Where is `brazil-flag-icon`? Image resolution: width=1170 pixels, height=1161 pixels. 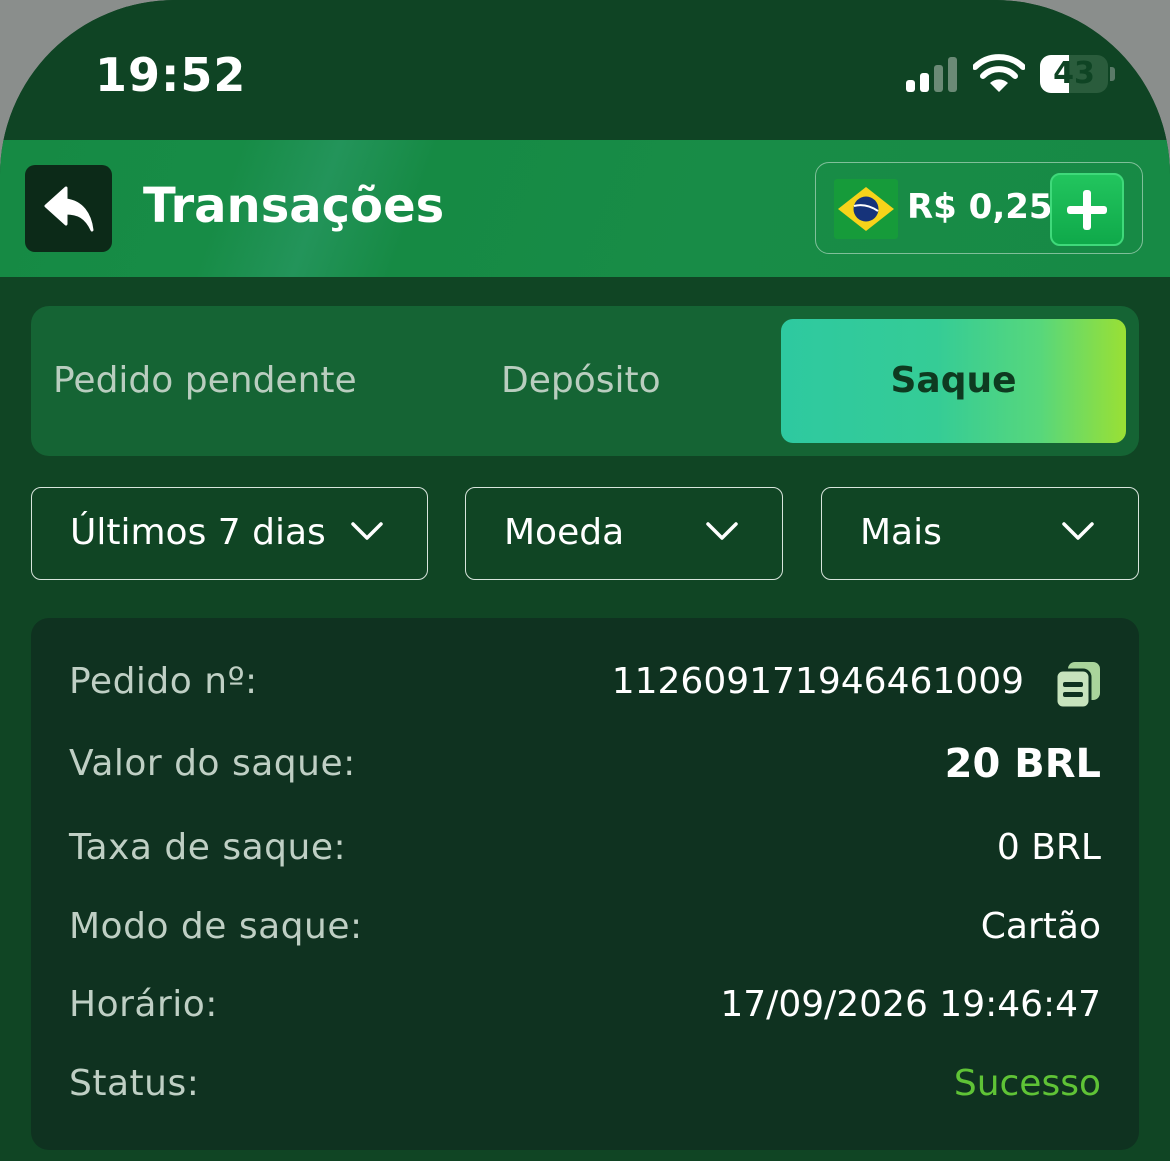 brazil-flag-icon is located at coordinates (866, 209).